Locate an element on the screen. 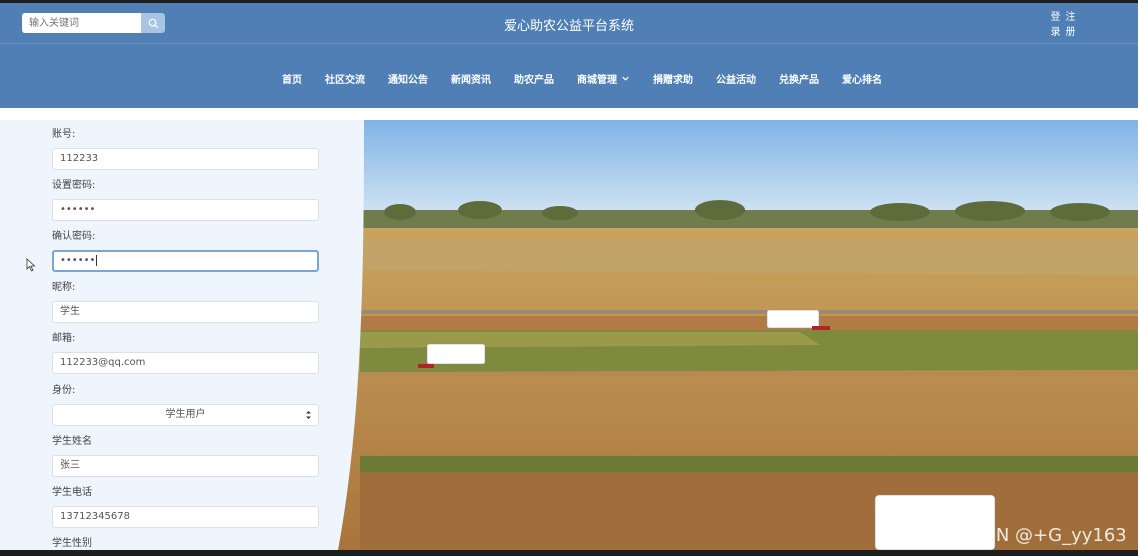 The width and height of the screenshot is (1138, 556). nav-list: 首页 社区交流 通知公告 新闻资讯 助农产品 商城管理 捐赠求助 公益活动 兑换产品 爱心排名 is located at coordinates (582, 78).